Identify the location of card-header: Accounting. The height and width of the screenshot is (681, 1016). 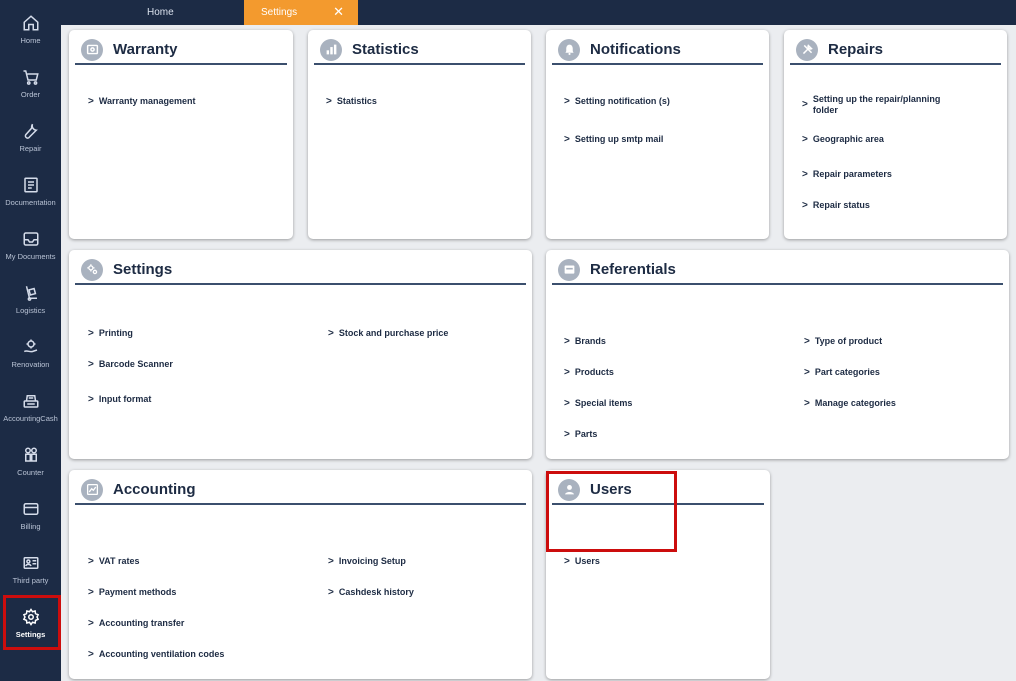
(300, 490).